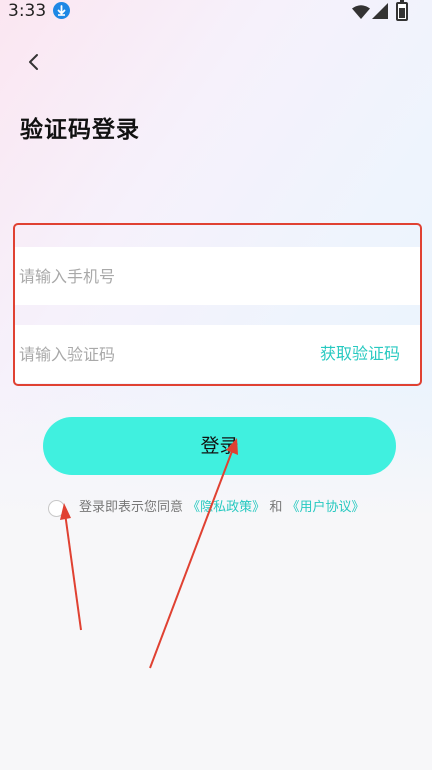 The width and height of the screenshot is (432, 770). I want to click on agreement-joiner: 和, so click(276, 507).